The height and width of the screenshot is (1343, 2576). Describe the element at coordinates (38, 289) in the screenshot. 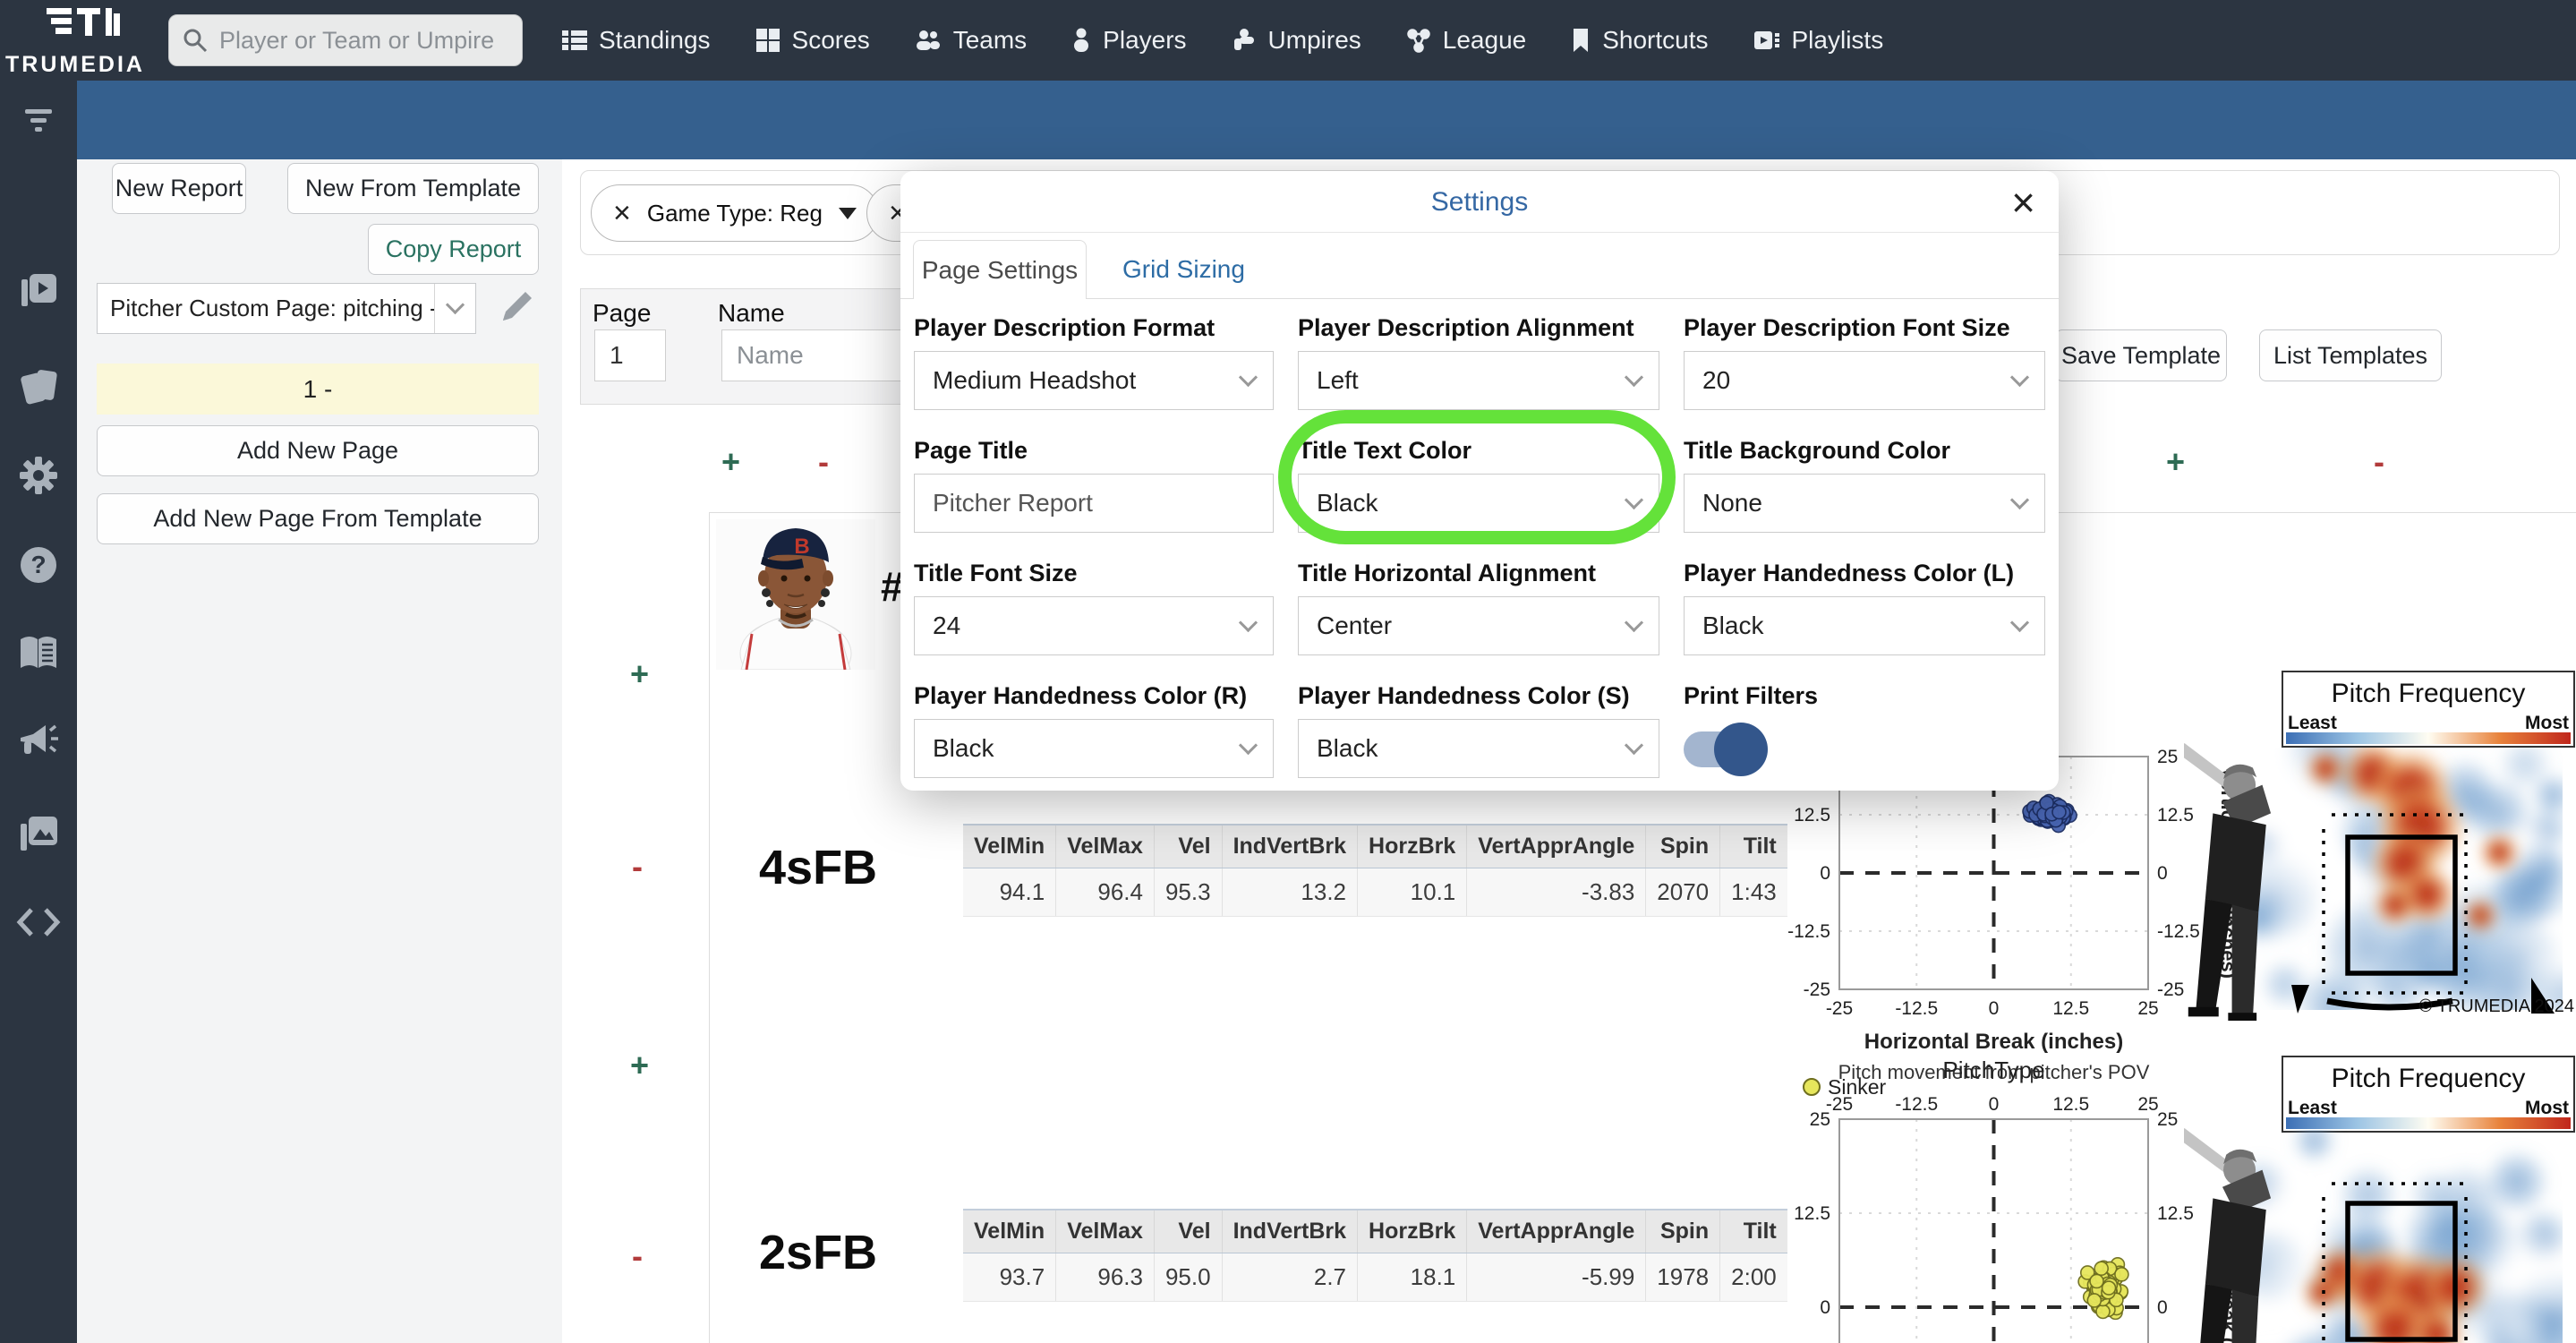

I see `video-playlist-icon` at that location.